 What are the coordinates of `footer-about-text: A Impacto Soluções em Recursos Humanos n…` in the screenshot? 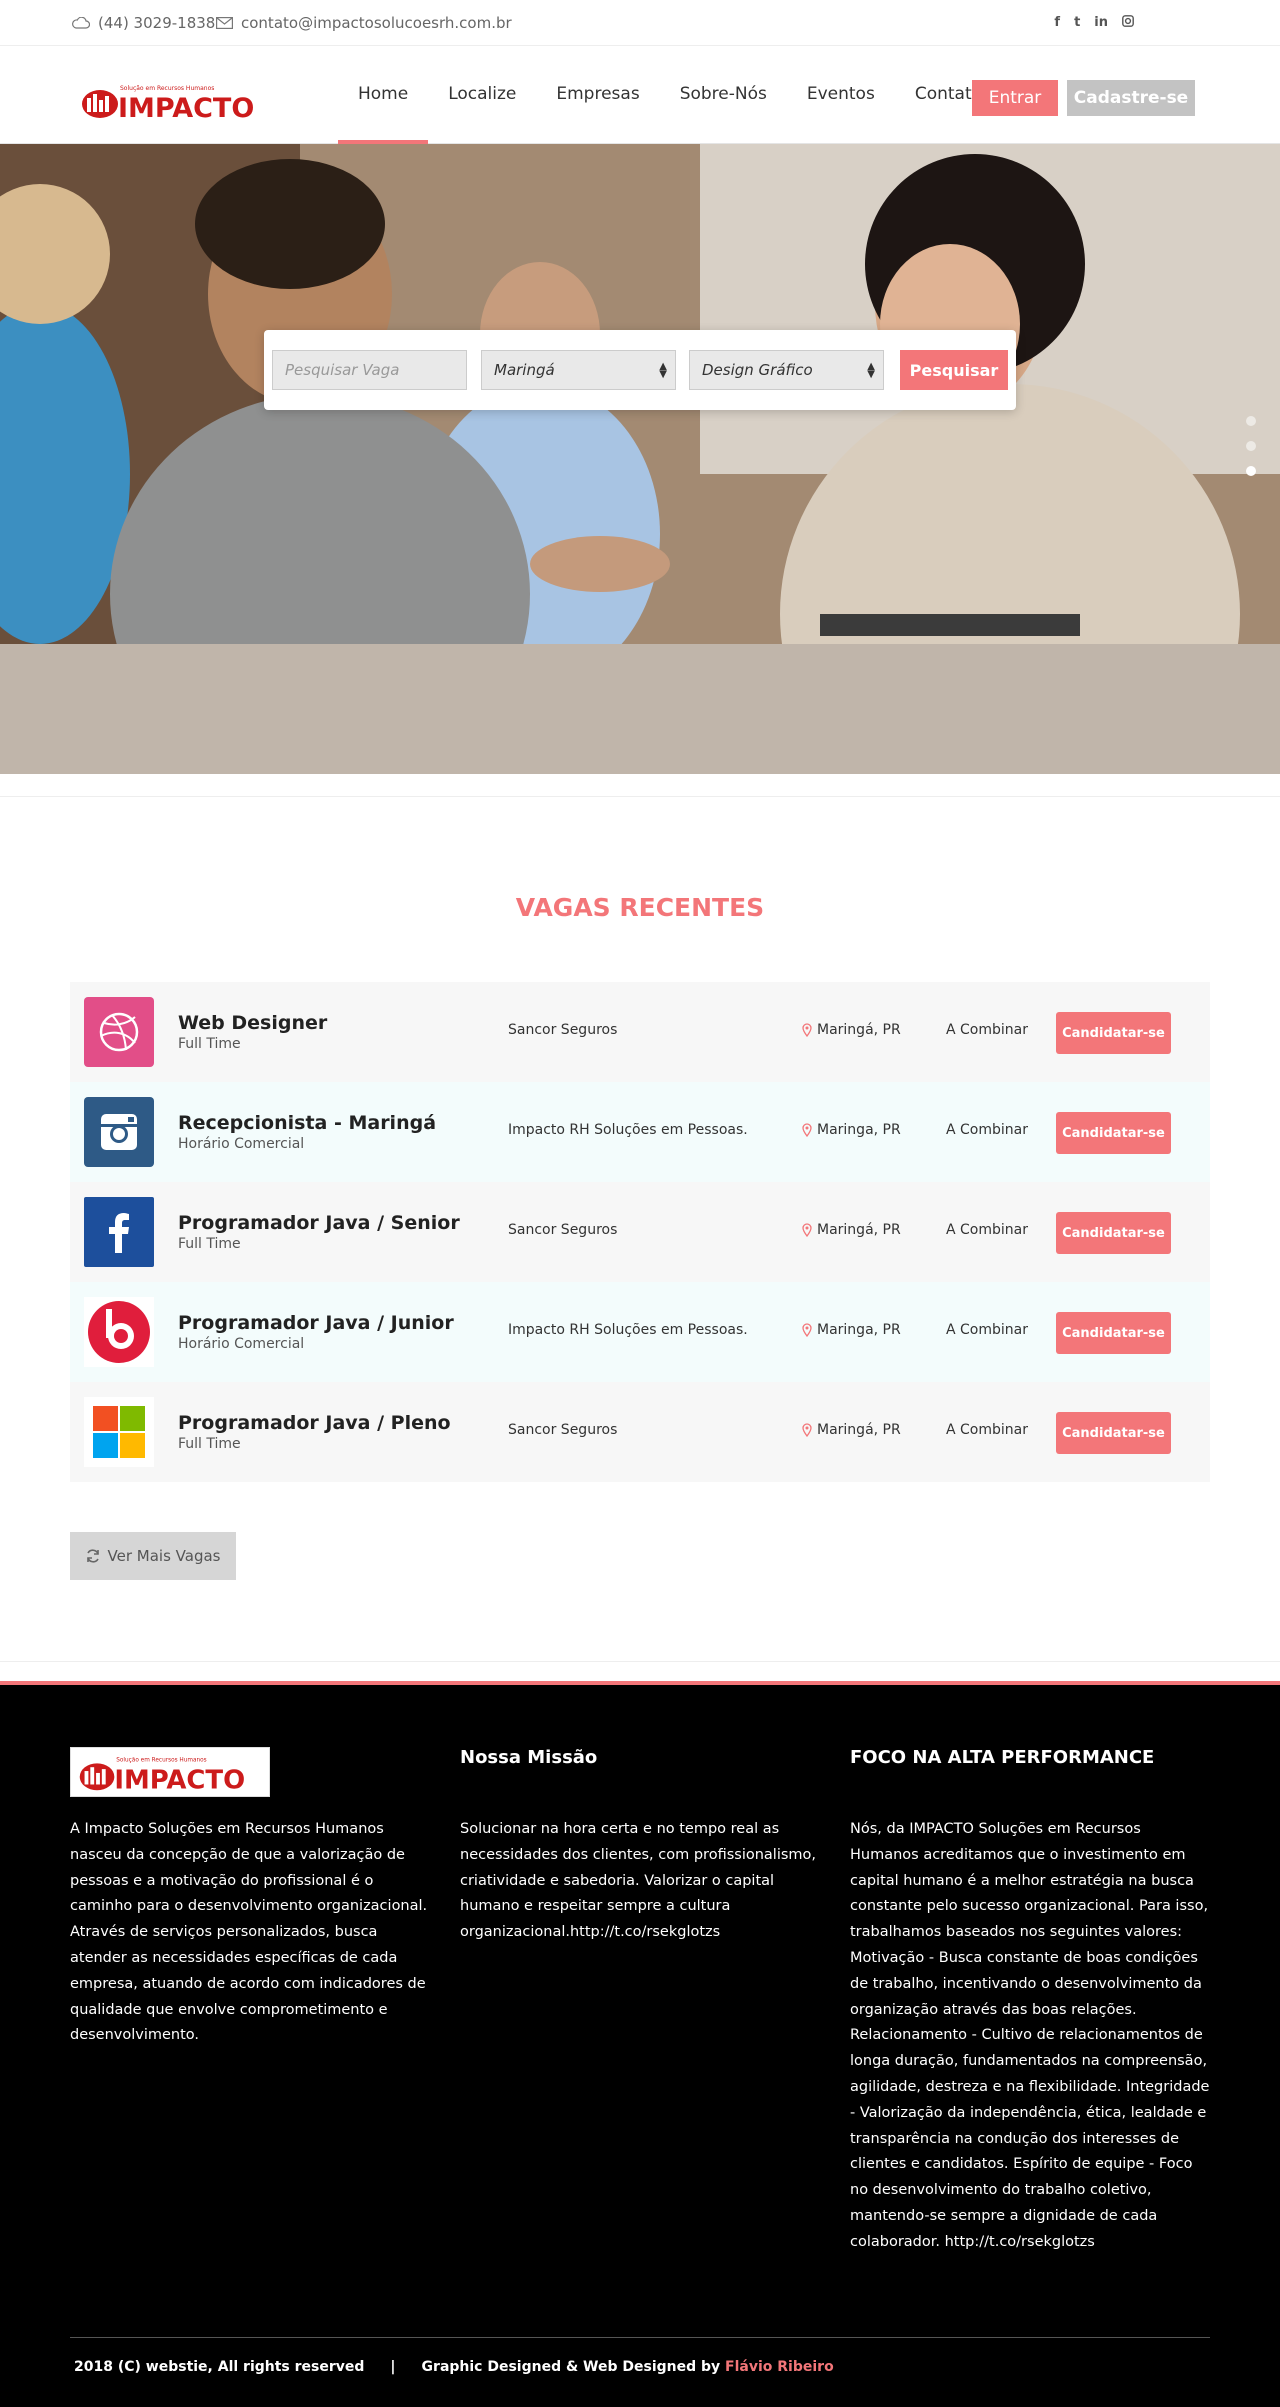 It's located at (249, 1932).